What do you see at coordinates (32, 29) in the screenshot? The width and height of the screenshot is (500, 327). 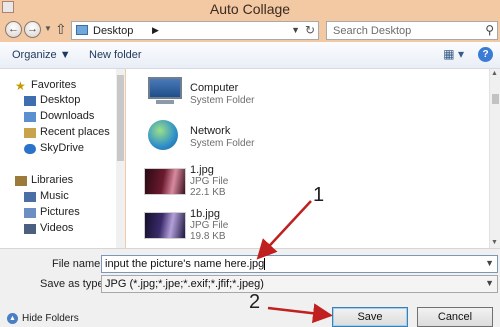 I see `forward-button: →` at bounding box center [32, 29].